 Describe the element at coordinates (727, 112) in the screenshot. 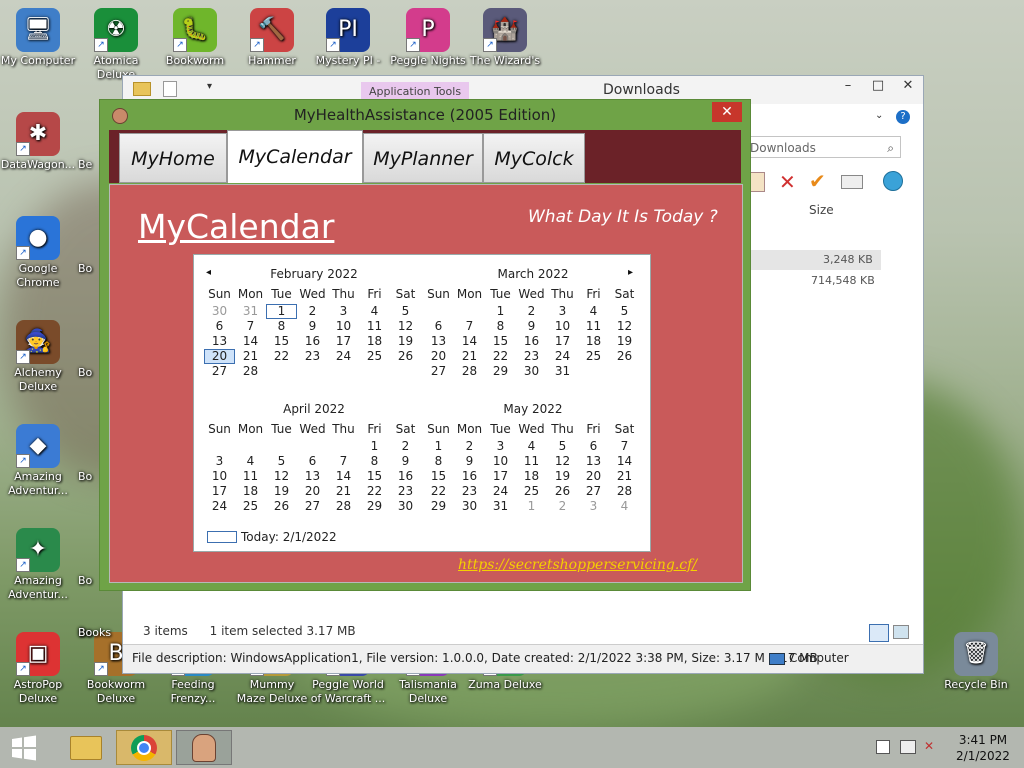

I see `close-button: ✕` at that location.